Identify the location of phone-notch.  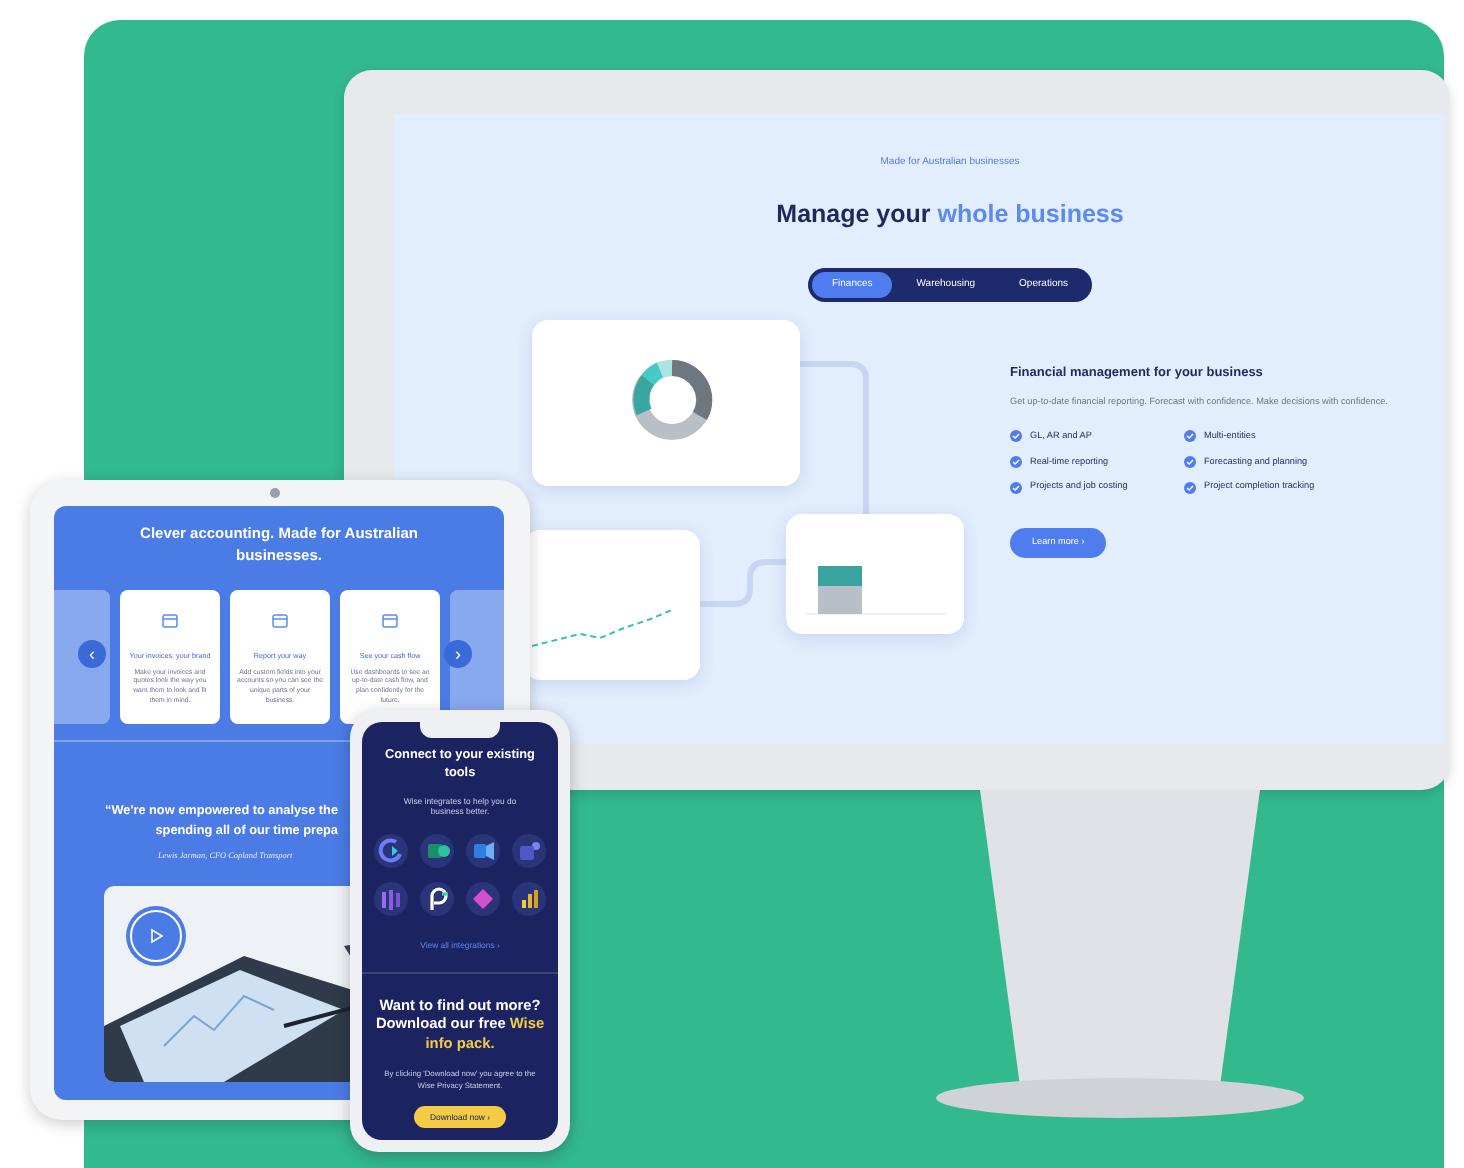
(460, 730).